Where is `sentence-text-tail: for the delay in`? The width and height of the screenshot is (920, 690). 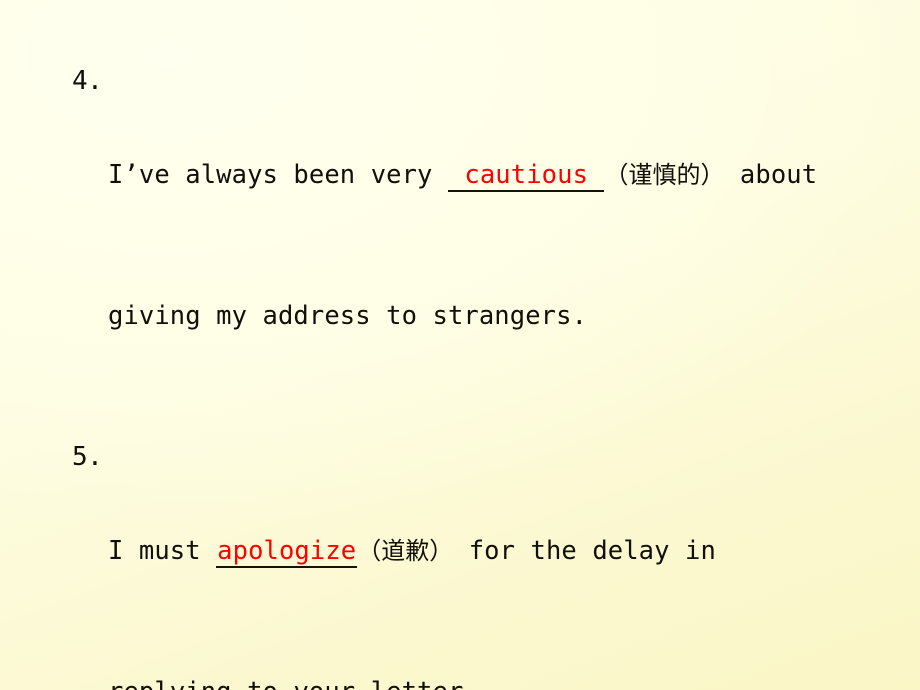
sentence-text-tail: for the delay in is located at coordinates (584, 551).